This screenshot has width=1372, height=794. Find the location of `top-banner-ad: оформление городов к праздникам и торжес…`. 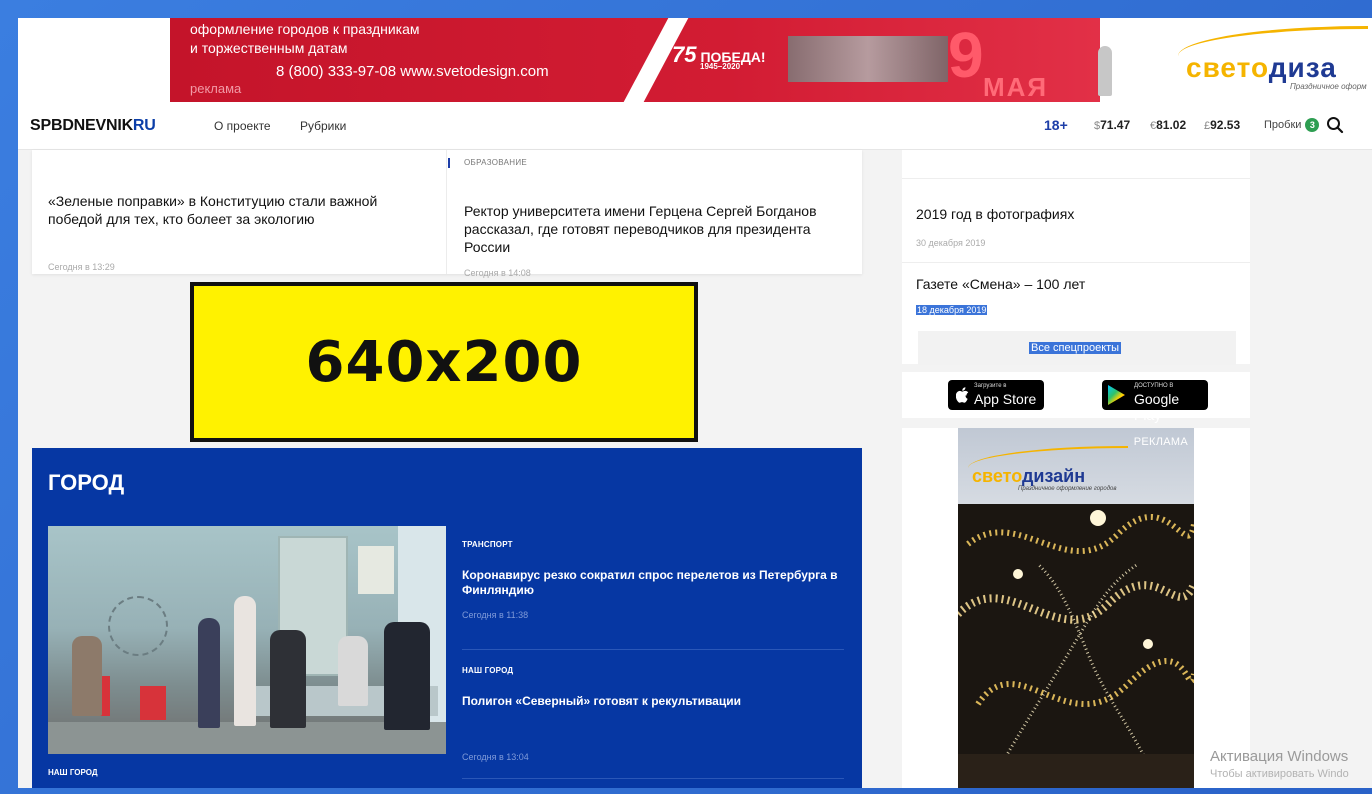

top-banner-ad: оформление городов к праздникам и торжес… is located at coordinates (695, 60).